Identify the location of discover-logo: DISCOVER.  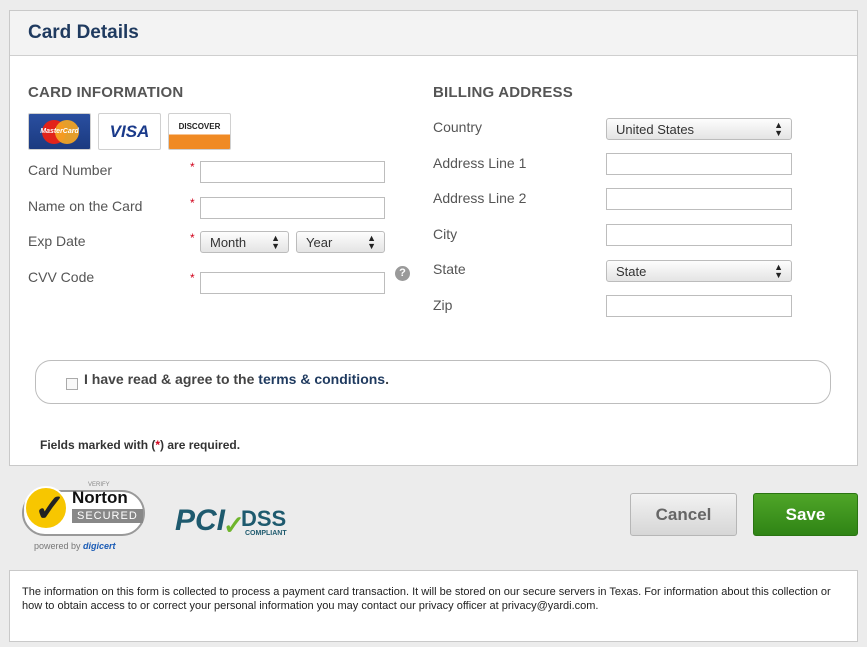
(199, 131).